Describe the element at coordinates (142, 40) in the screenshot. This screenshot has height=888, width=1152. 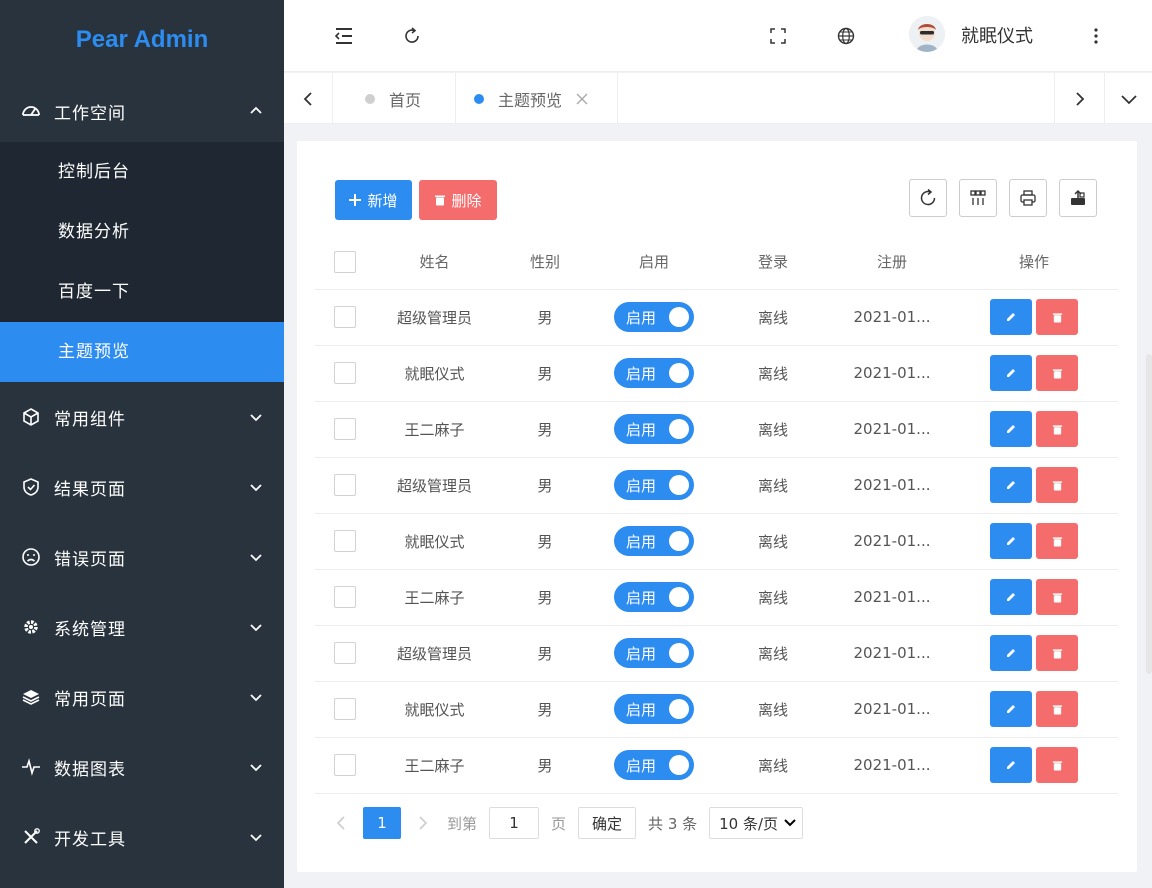
I see `app-logo: Pear Admin` at that location.